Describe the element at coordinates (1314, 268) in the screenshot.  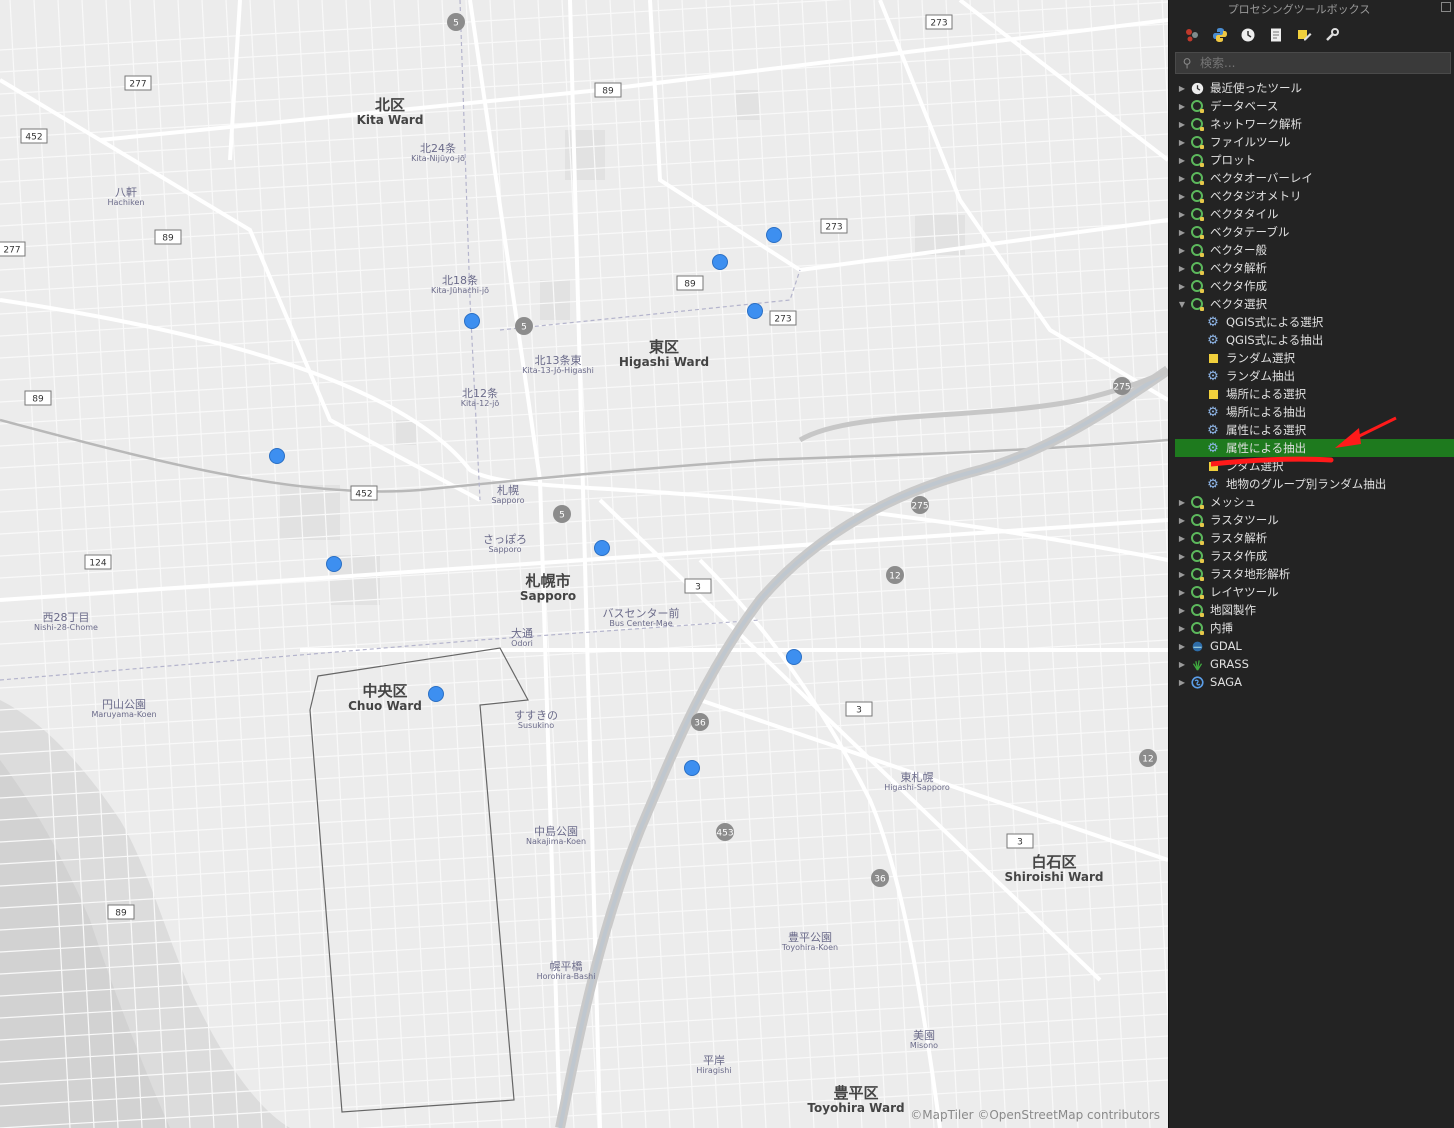
I see `tree-group: ▶ ベクタ解析` at that location.